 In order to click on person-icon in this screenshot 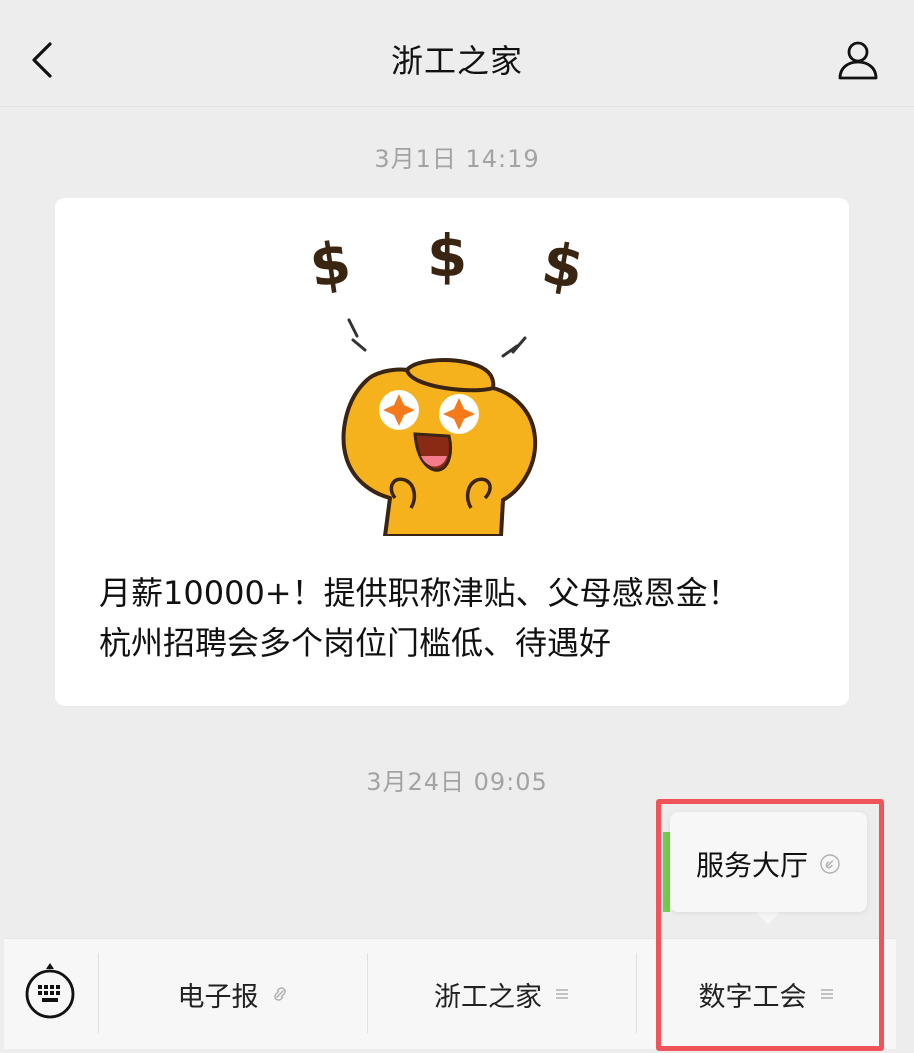, I will do `click(858, 60)`.